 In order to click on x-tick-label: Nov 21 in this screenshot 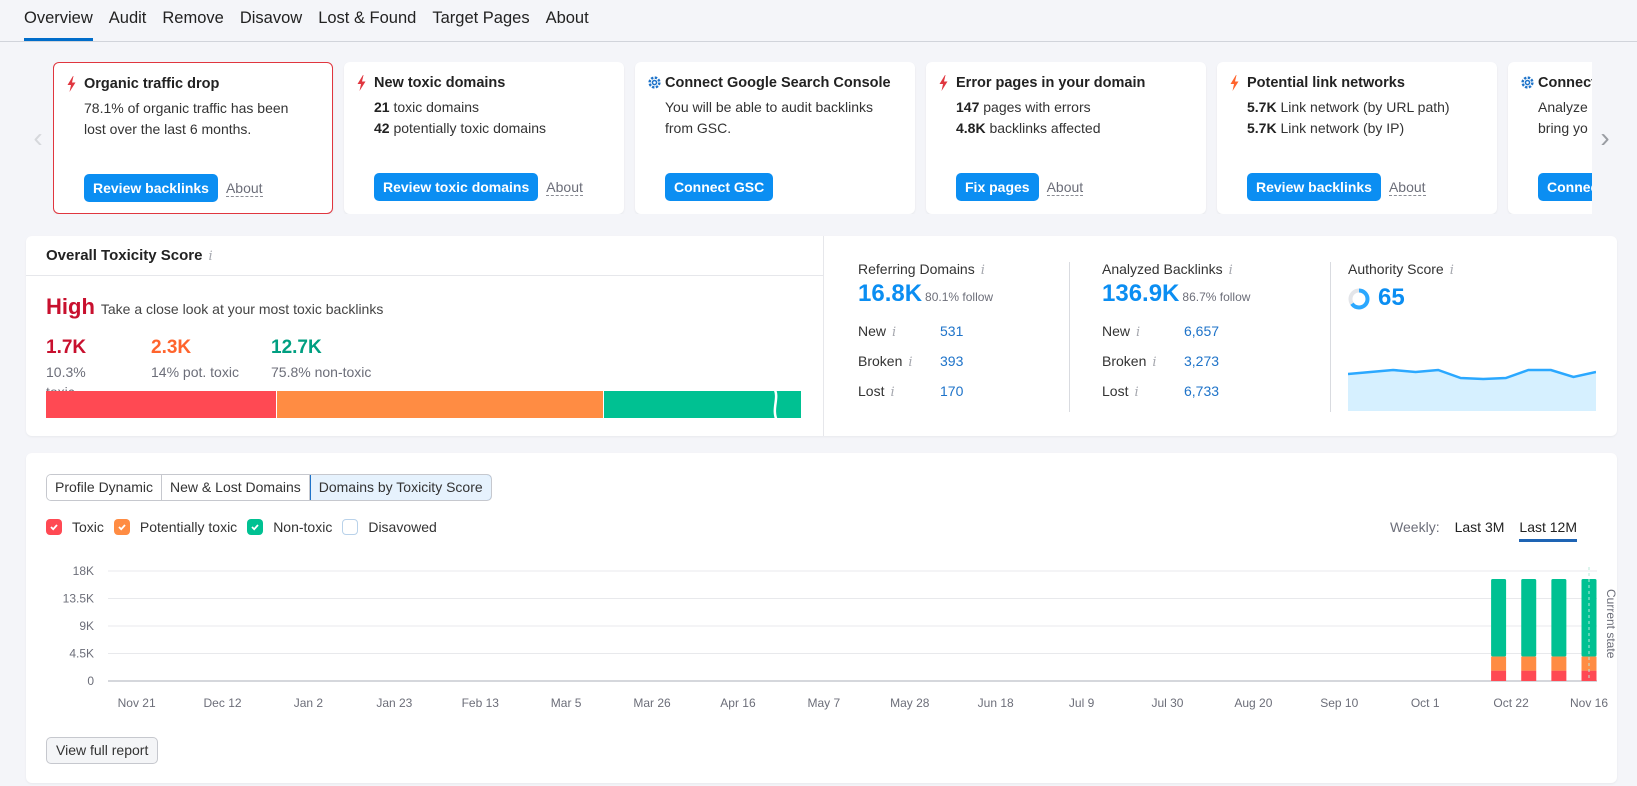, I will do `click(137, 703)`.